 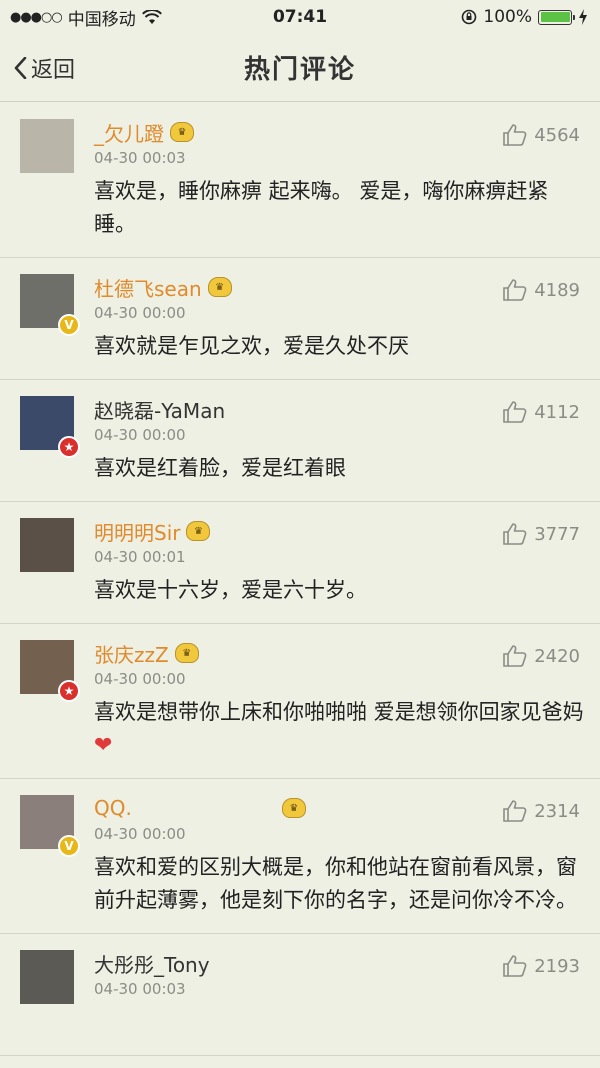 What do you see at coordinates (151, 16) in the screenshot?
I see `wifi-icon` at bounding box center [151, 16].